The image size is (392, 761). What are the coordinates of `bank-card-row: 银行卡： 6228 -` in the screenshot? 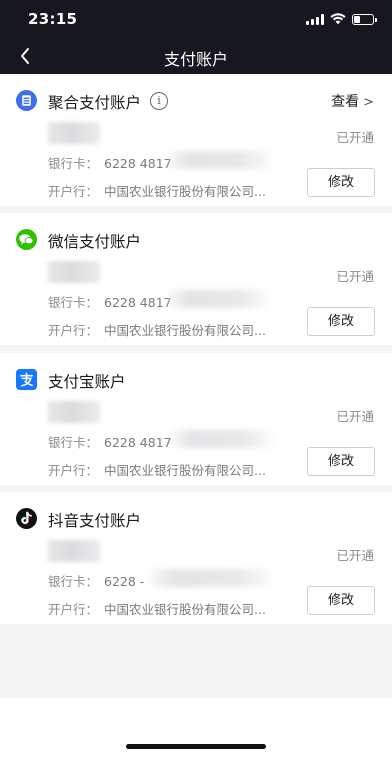 It's located at (96, 580).